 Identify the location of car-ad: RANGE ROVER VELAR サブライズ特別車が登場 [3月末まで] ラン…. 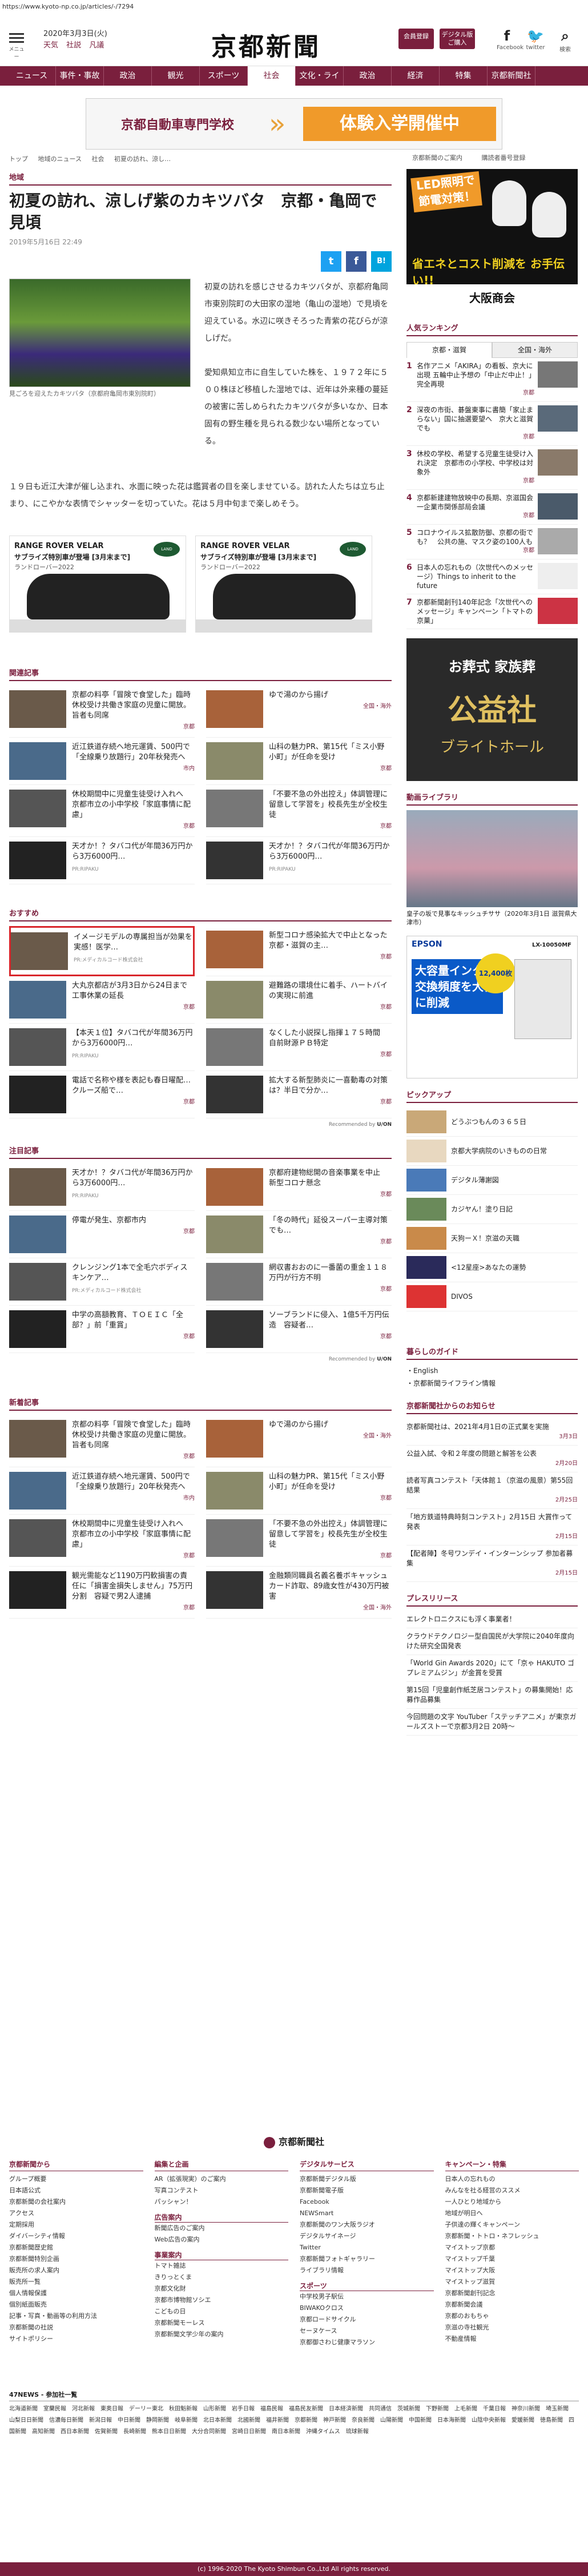
(283, 584).